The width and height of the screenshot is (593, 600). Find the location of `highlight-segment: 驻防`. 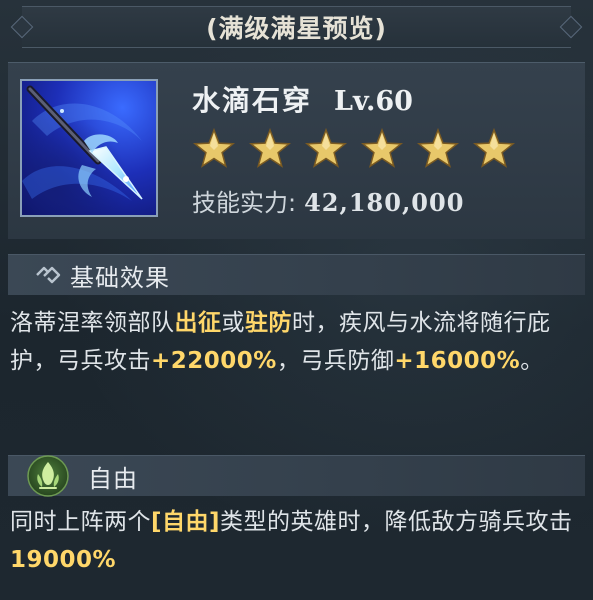

highlight-segment: 驻防 is located at coordinates (268, 323).